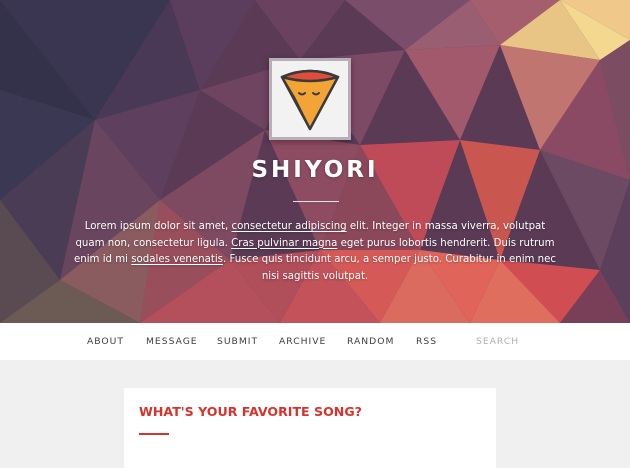  What do you see at coordinates (172, 341) in the screenshot?
I see `nav-message: MESSAGE` at bounding box center [172, 341].